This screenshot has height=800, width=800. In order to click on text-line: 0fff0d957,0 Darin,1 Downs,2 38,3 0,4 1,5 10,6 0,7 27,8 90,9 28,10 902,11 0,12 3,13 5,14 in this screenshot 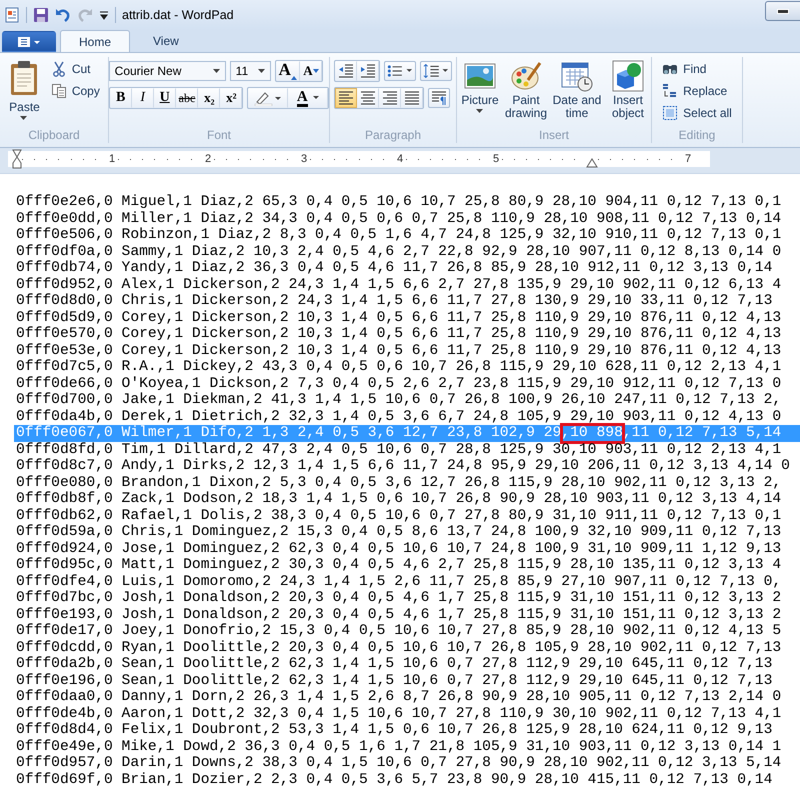, I will do `click(398, 763)`.